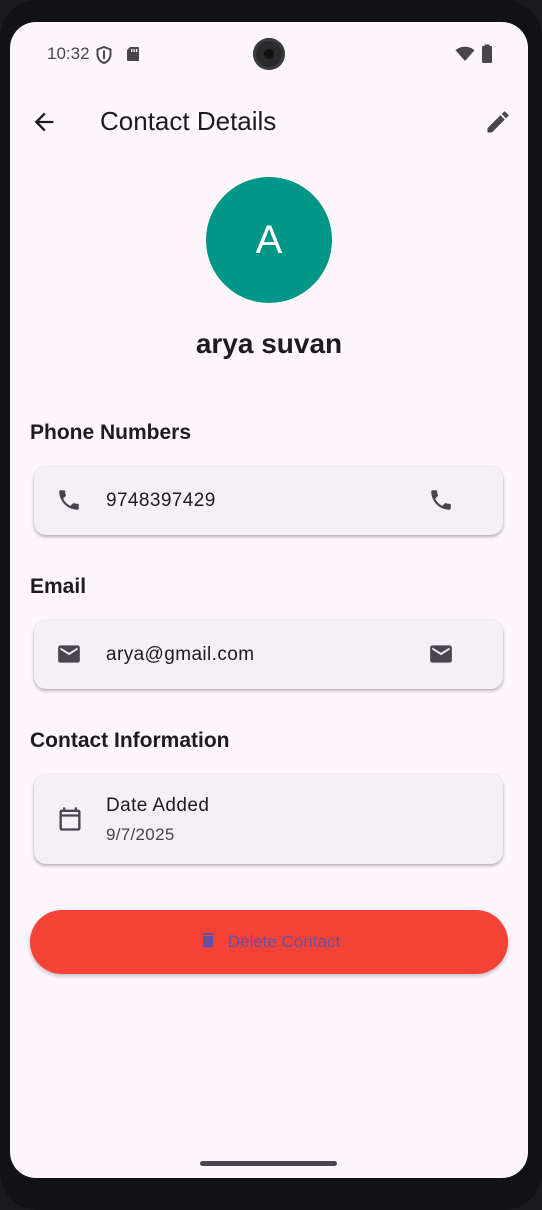  What do you see at coordinates (269, 343) in the screenshot?
I see `contact-name: arya suvan` at bounding box center [269, 343].